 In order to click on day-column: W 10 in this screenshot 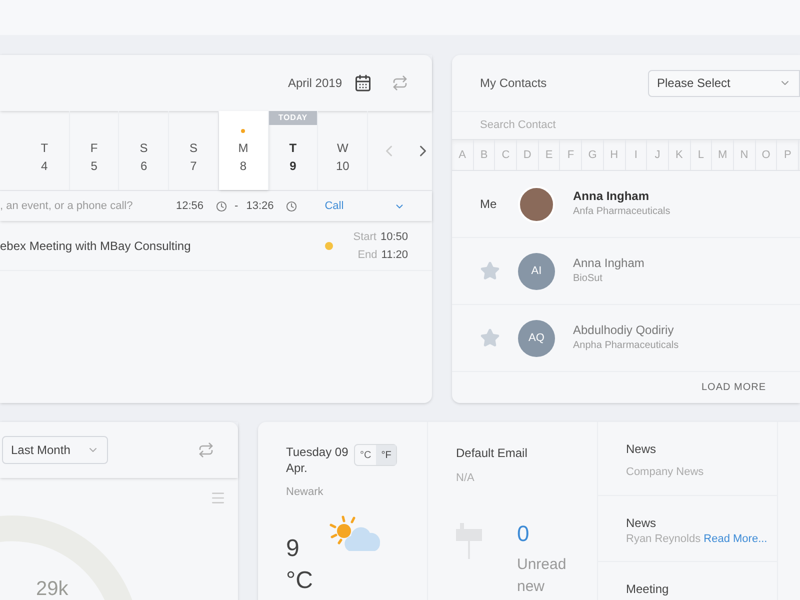, I will do `click(343, 150)`.